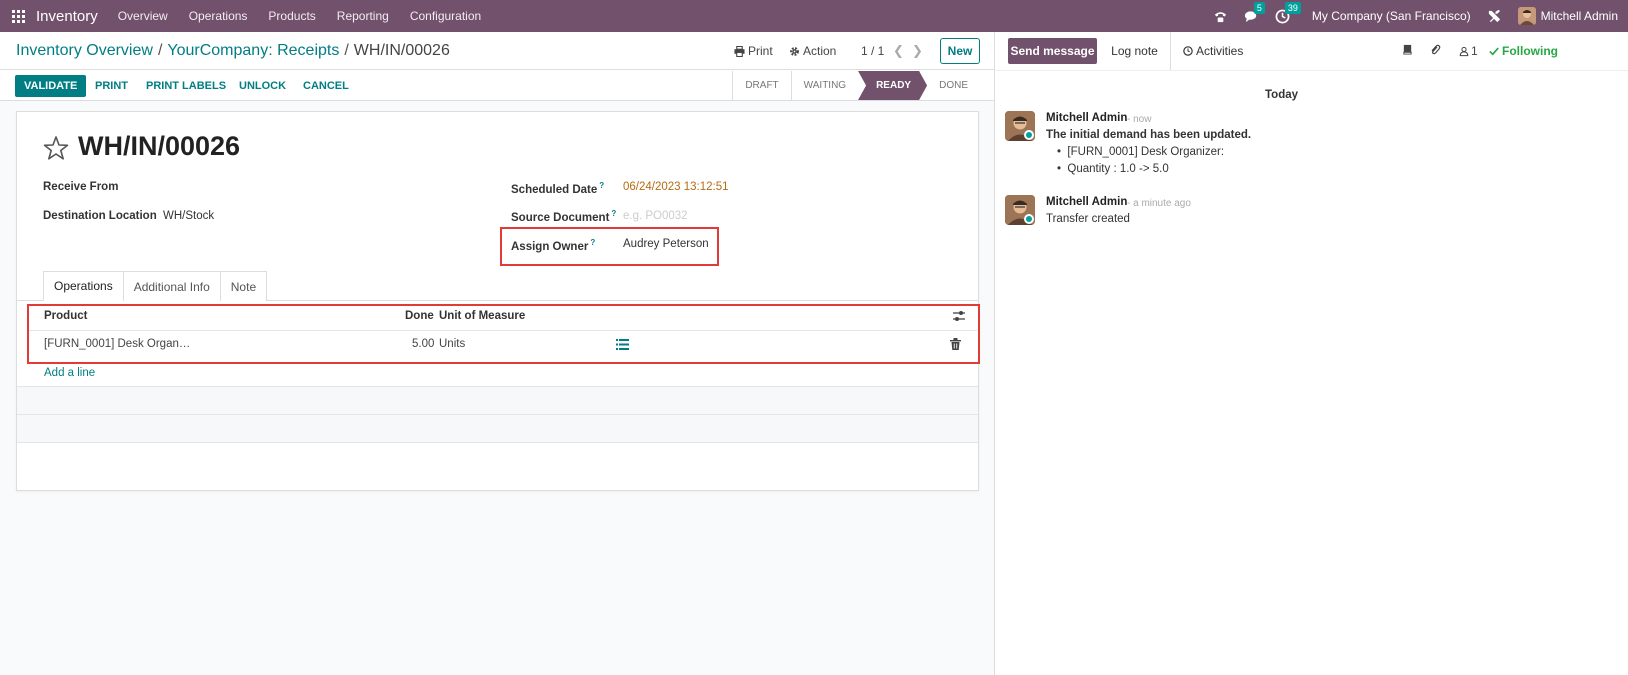 The width and height of the screenshot is (1628, 675). I want to click on message-time: - now, so click(1139, 119).